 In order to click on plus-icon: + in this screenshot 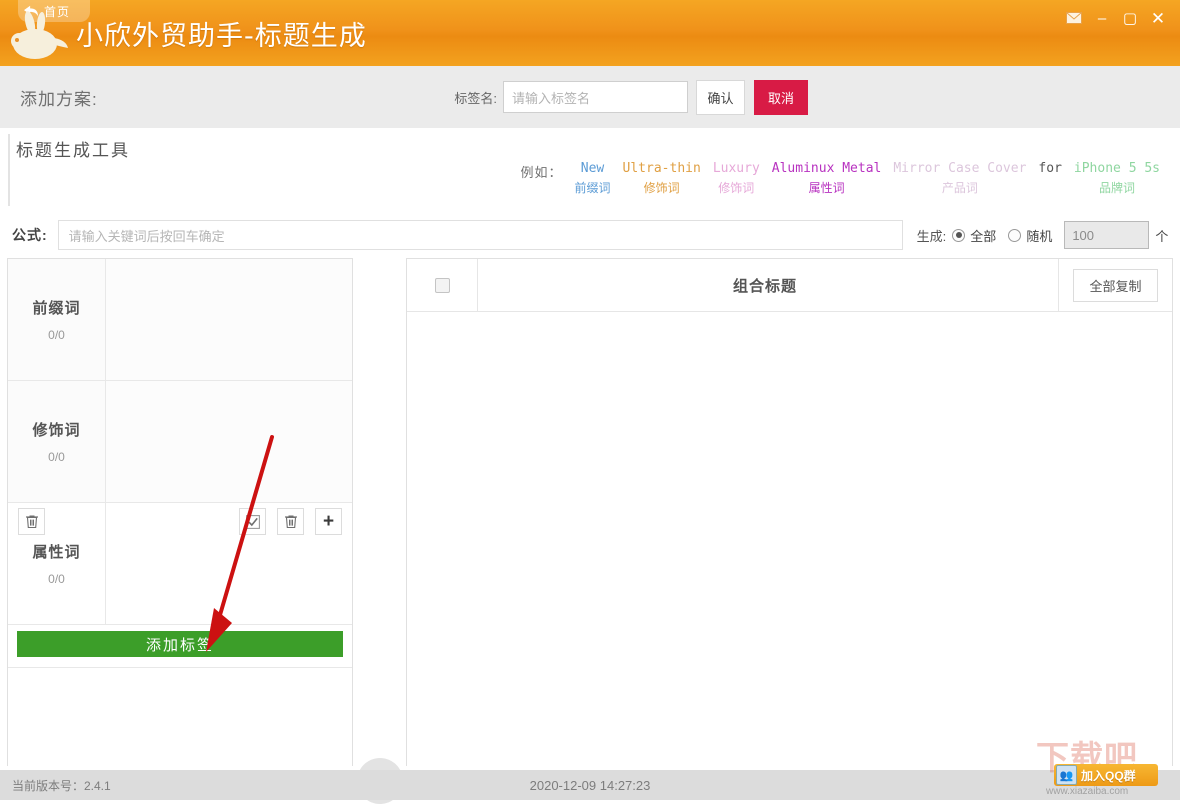, I will do `click(328, 521)`.